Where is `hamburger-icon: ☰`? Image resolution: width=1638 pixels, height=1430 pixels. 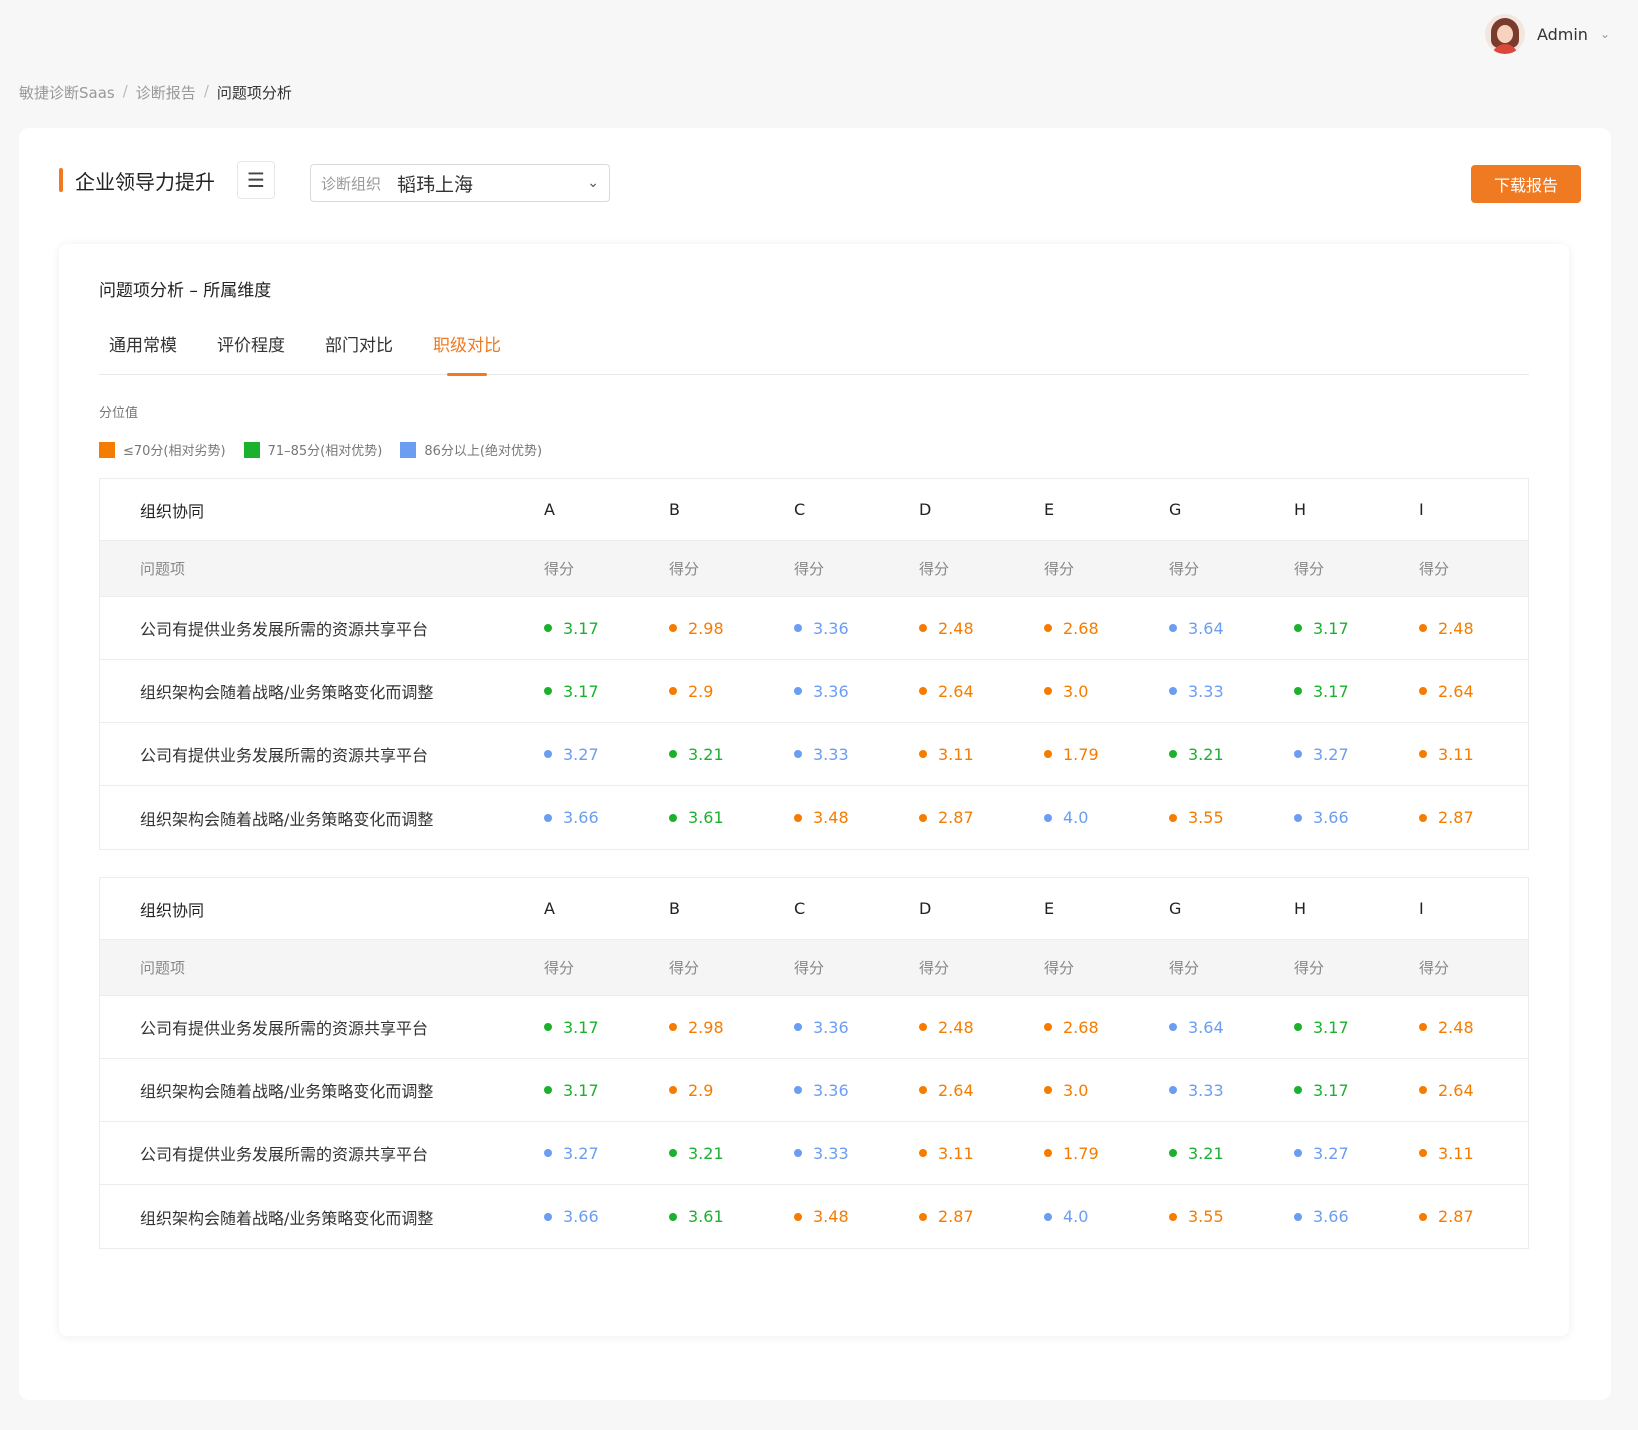
hamburger-icon: ☰ is located at coordinates (256, 180).